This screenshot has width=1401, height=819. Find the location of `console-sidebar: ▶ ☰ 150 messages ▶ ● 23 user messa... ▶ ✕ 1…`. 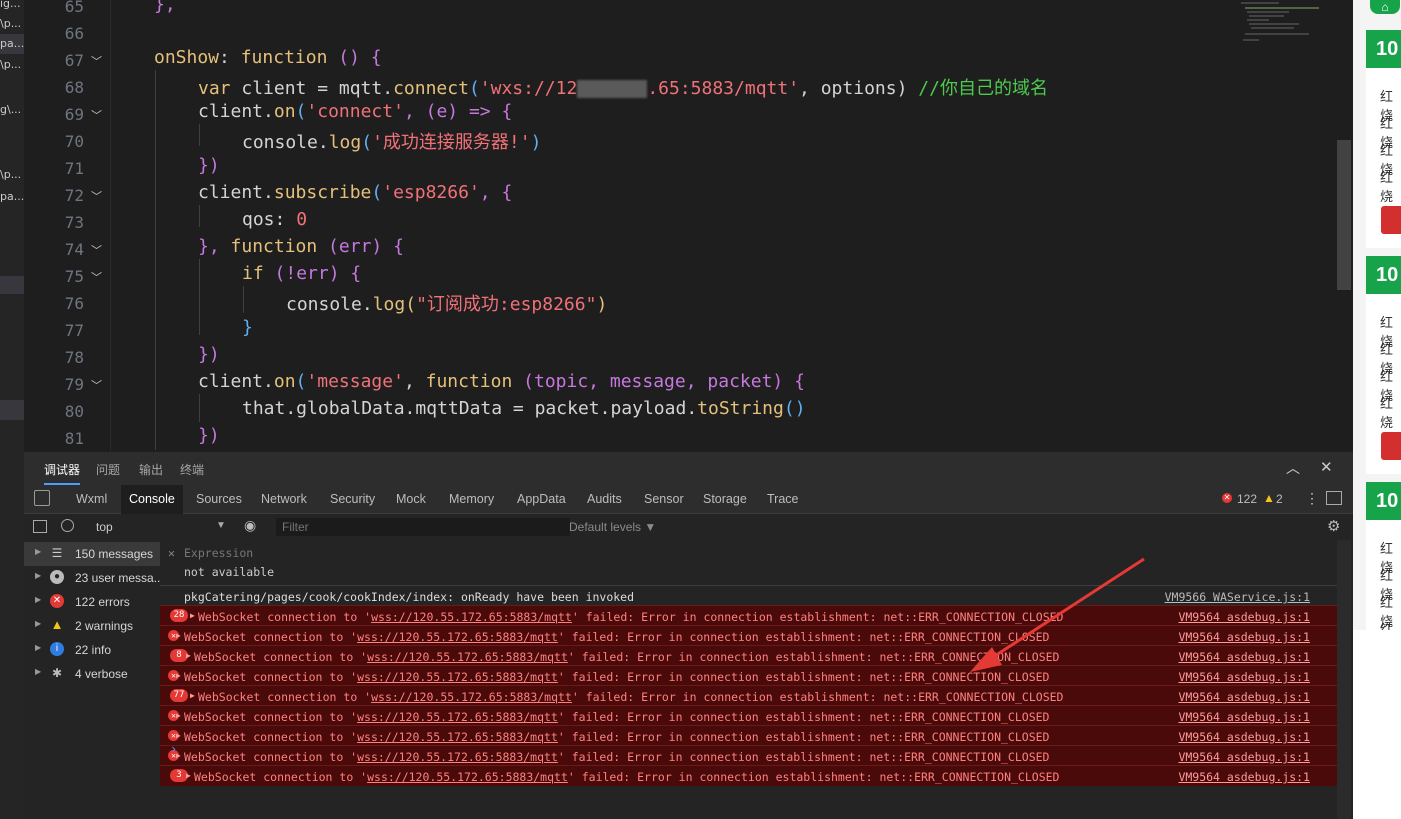

console-sidebar: ▶ ☰ 150 messages ▶ ● 23 user messa... ▶ ✕ 1… is located at coordinates (94, 679).